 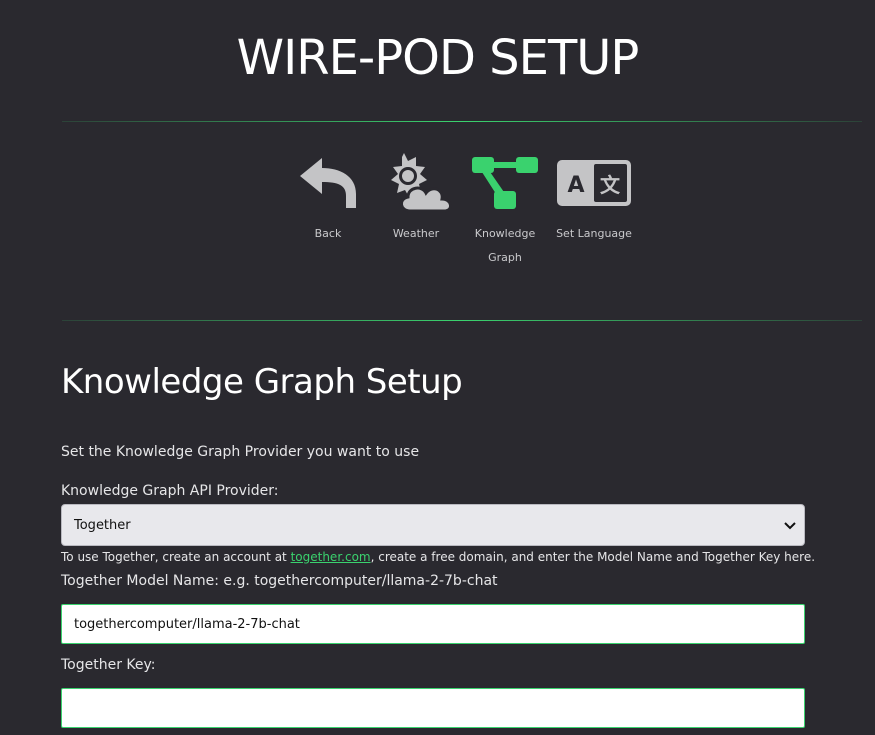 I want to click on top-divider, so click(x=462, y=121).